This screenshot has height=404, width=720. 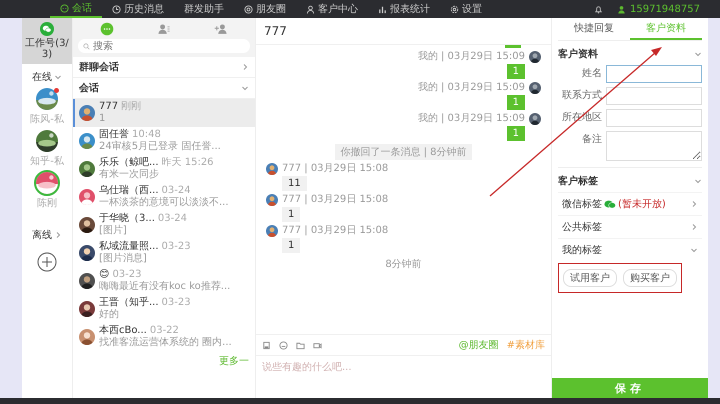 I want to click on chat-icon, so click(x=64, y=8).